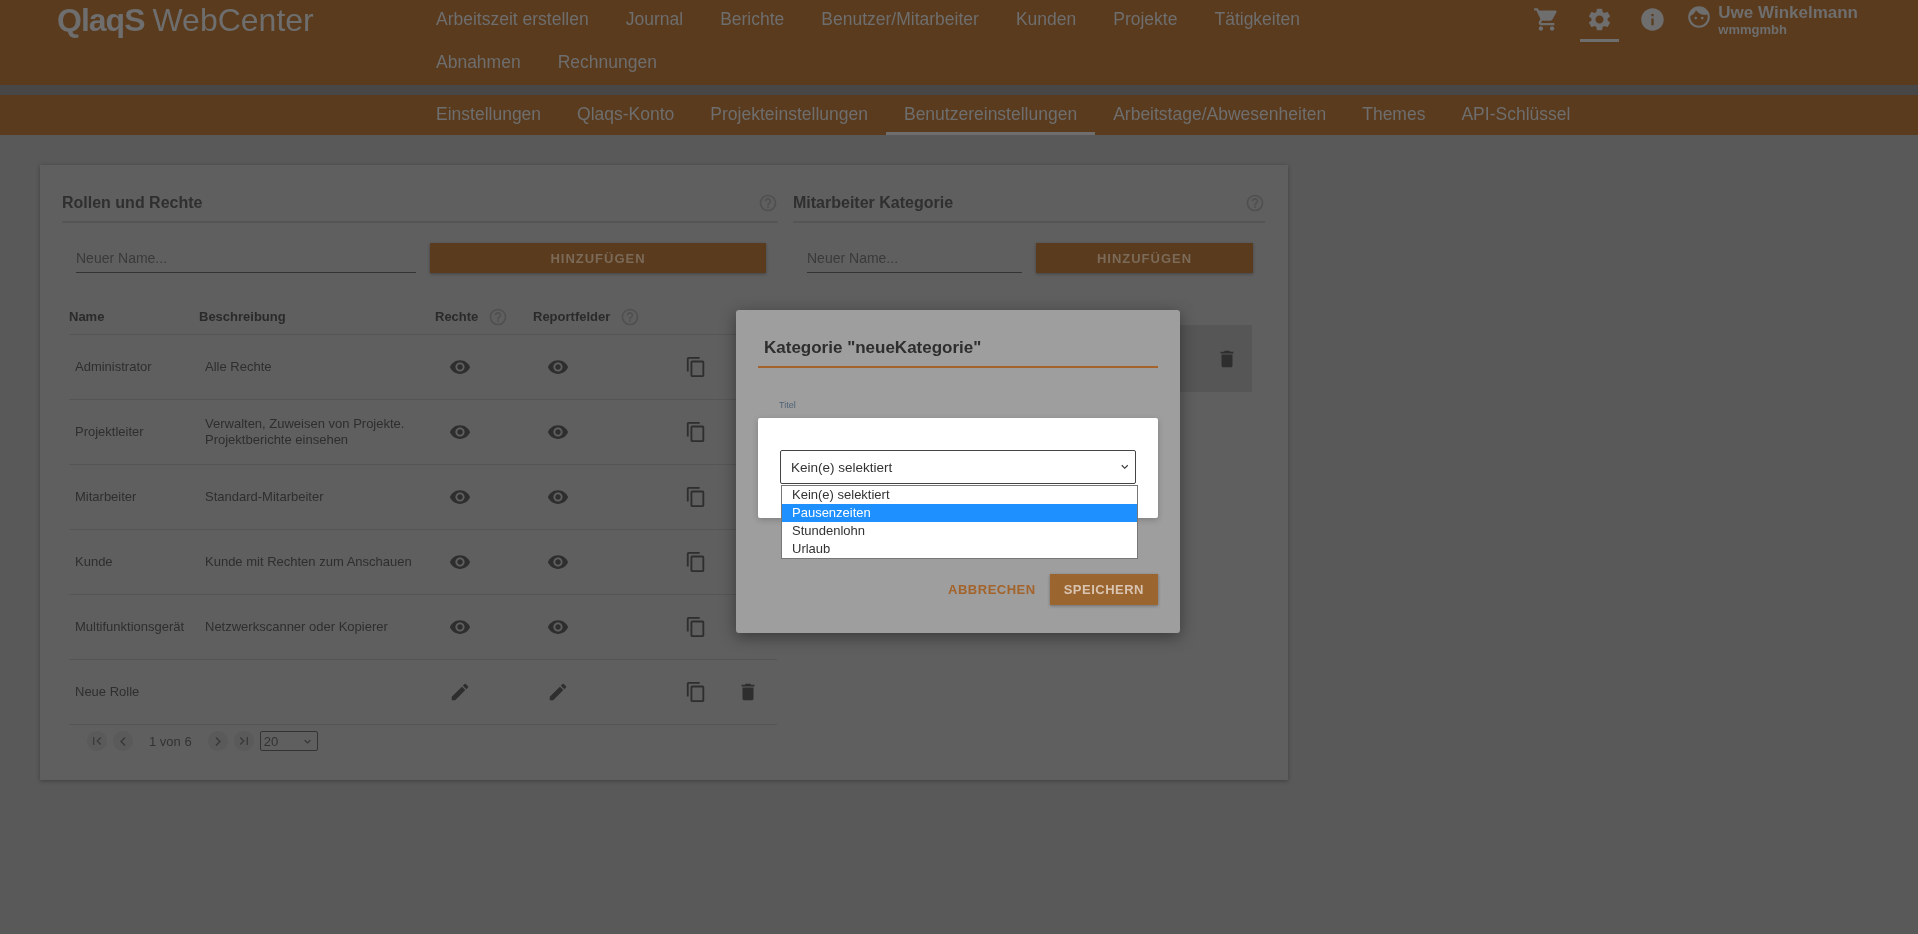 Image resolution: width=1918 pixels, height=934 pixels. What do you see at coordinates (1516, 115) in the screenshot?
I see `settings-tab: API-Schlüssel` at bounding box center [1516, 115].